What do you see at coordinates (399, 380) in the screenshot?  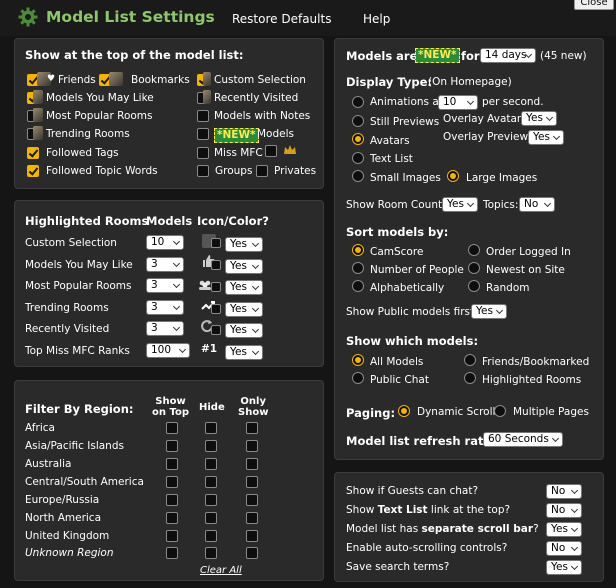 I see `which-option-label: Public Chat` at bounding box center [399, 380].